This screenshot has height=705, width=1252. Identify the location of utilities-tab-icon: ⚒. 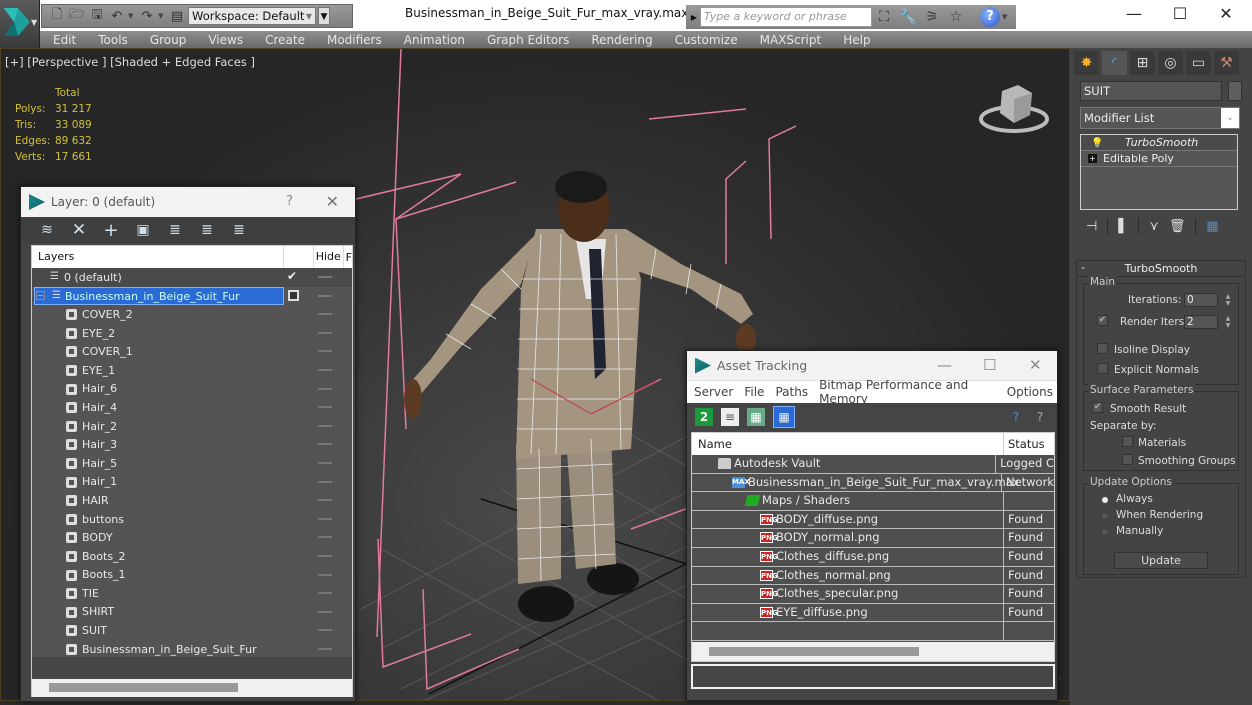
(1226, 63).